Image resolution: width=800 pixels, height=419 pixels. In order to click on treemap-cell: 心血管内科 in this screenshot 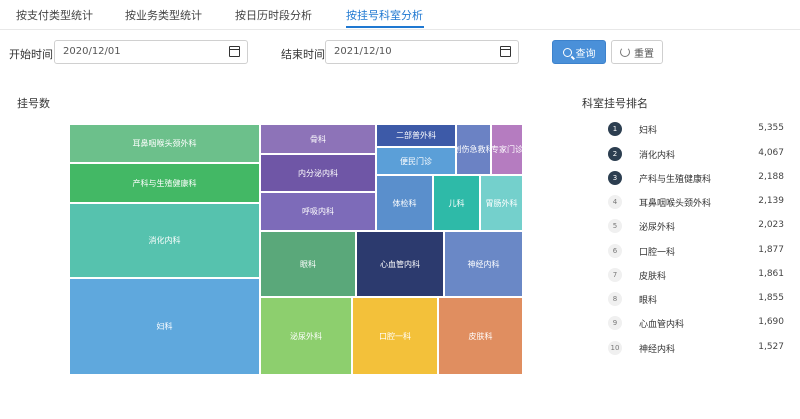, I will do `click(400, 264)`.